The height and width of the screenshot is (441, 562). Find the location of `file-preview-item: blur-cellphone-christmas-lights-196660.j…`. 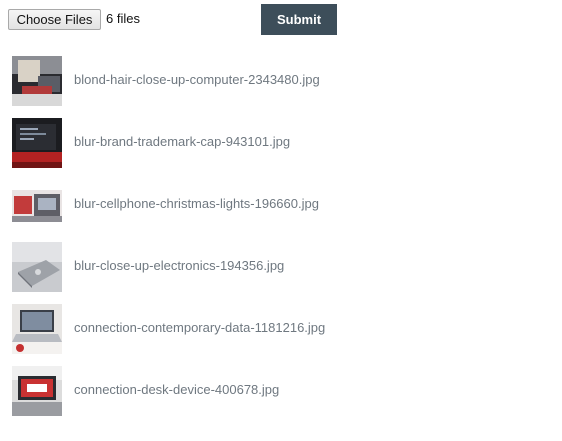

file-preview-item: blur-cellphone-christmas-lights-196660.j… is located at coordinates (272, 205).